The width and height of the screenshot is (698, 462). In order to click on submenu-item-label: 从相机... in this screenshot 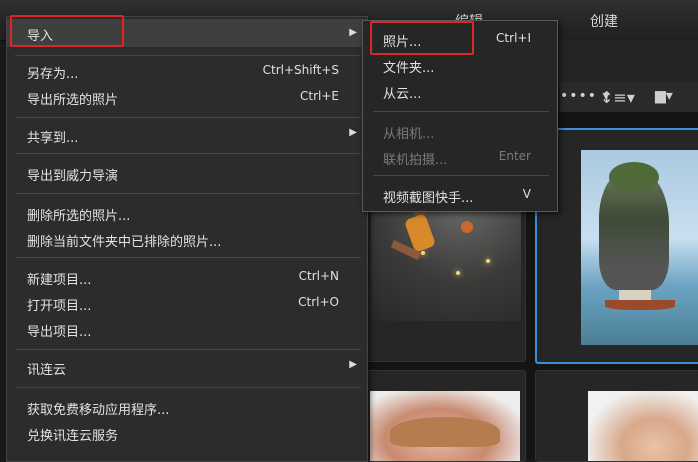, I will do `click(409, 134)`.